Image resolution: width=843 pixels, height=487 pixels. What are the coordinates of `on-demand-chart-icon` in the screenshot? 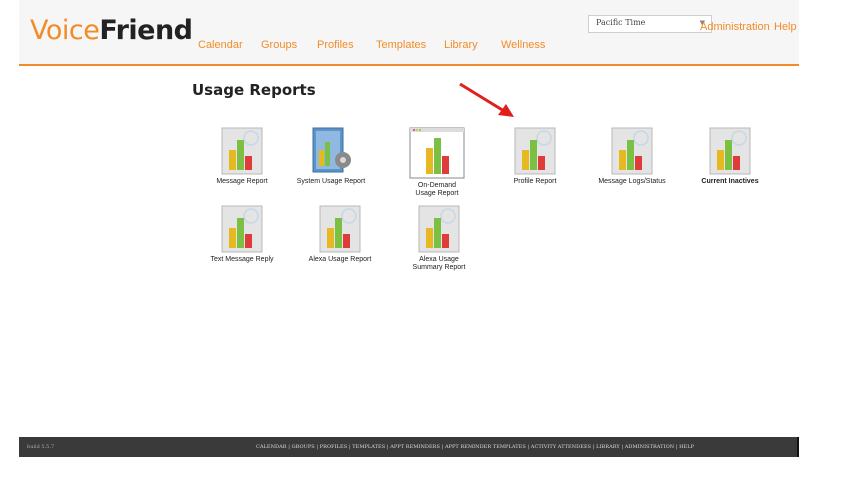 It's located at (437, 153).